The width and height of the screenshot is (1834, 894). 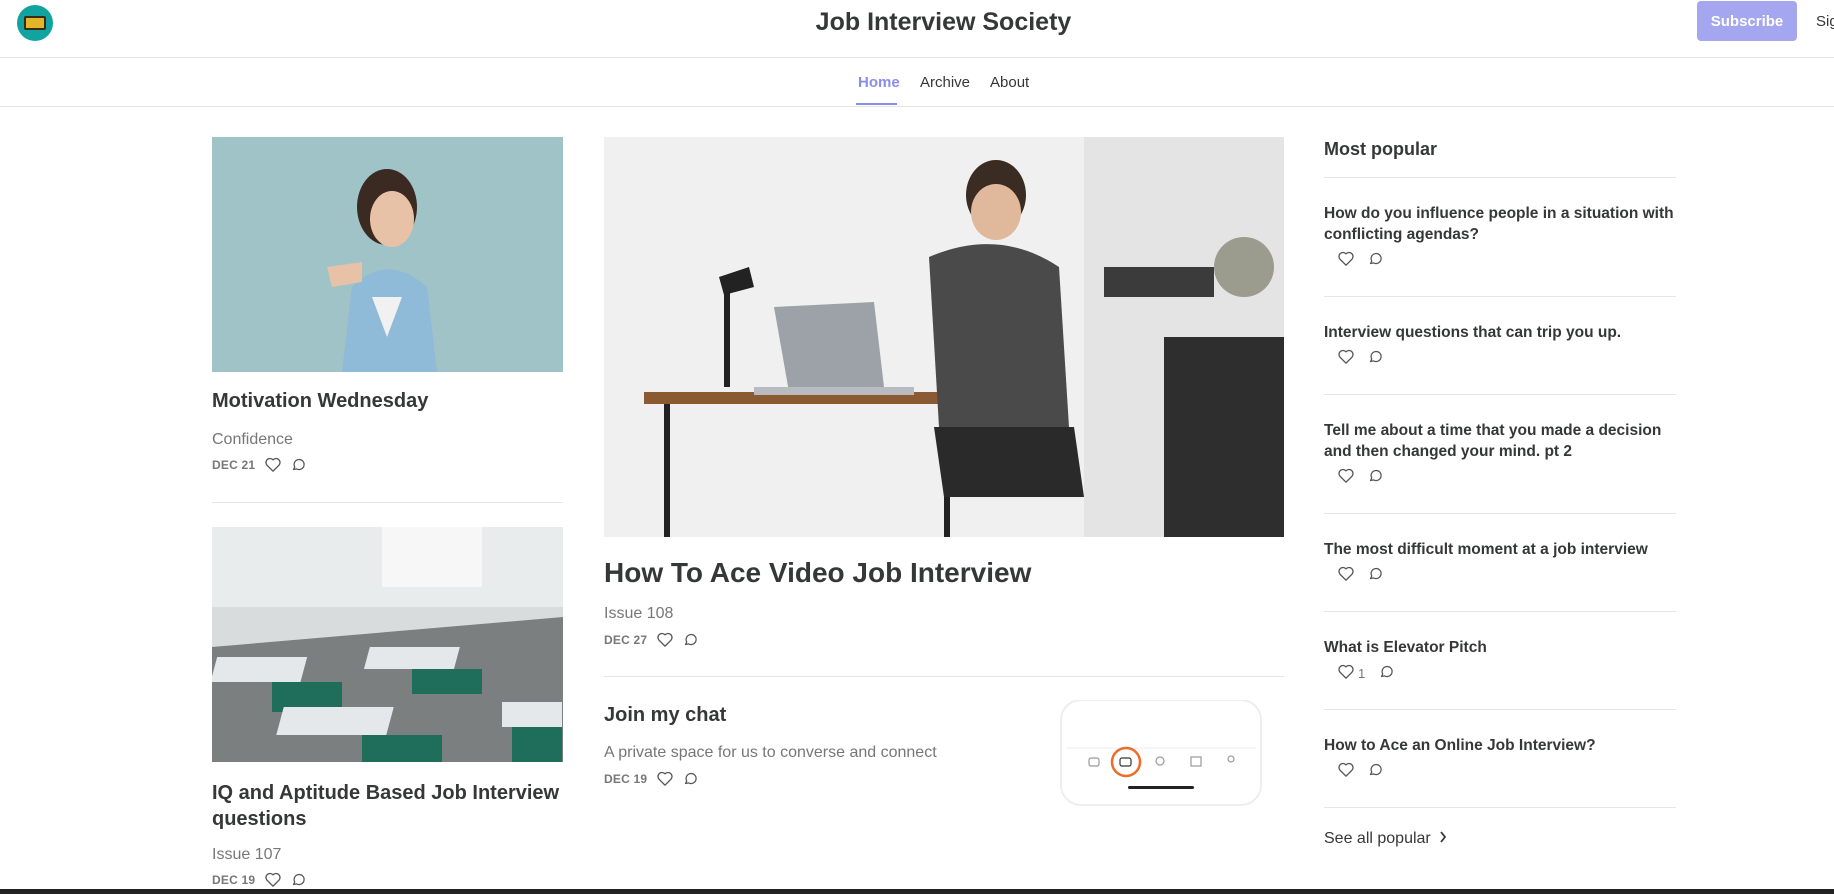 What do you see at coordinates (639, 613) in the screenshot?
I see `featured-post-subtitle: Issue 108` at bounding box center [639, 613].